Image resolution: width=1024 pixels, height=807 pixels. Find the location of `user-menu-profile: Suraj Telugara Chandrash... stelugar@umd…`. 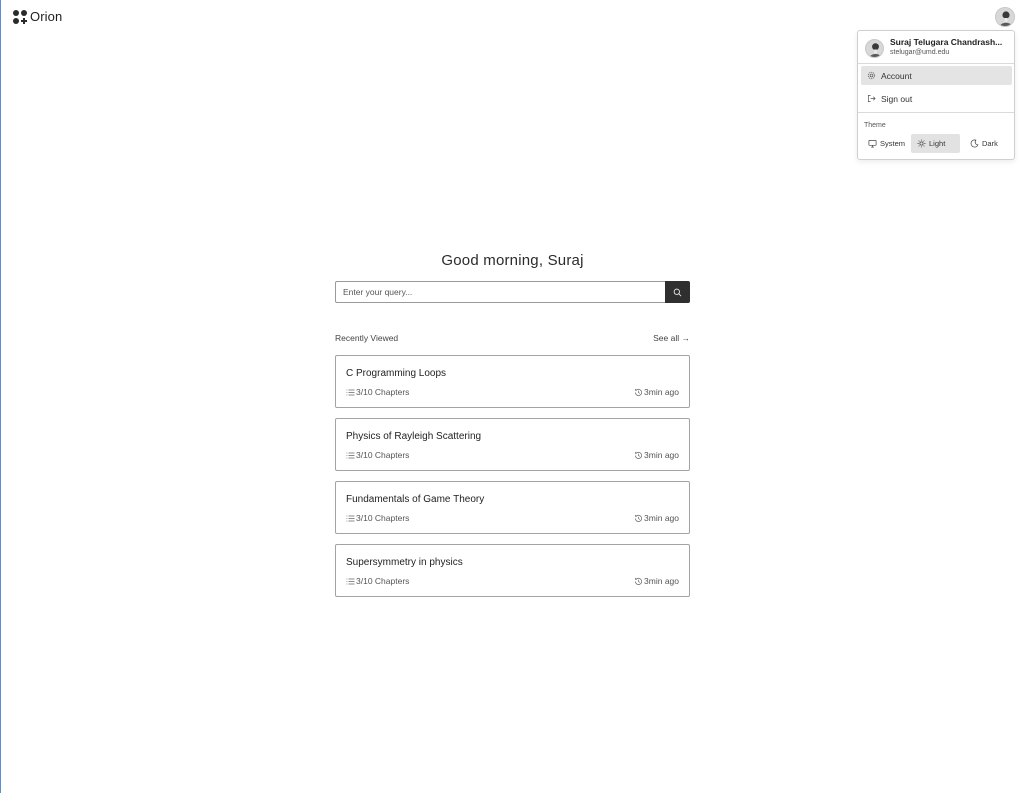

user-menu-profile: Suraj Telugara Chandrash... stelugar@umd… is located at coordinates (936, 47).